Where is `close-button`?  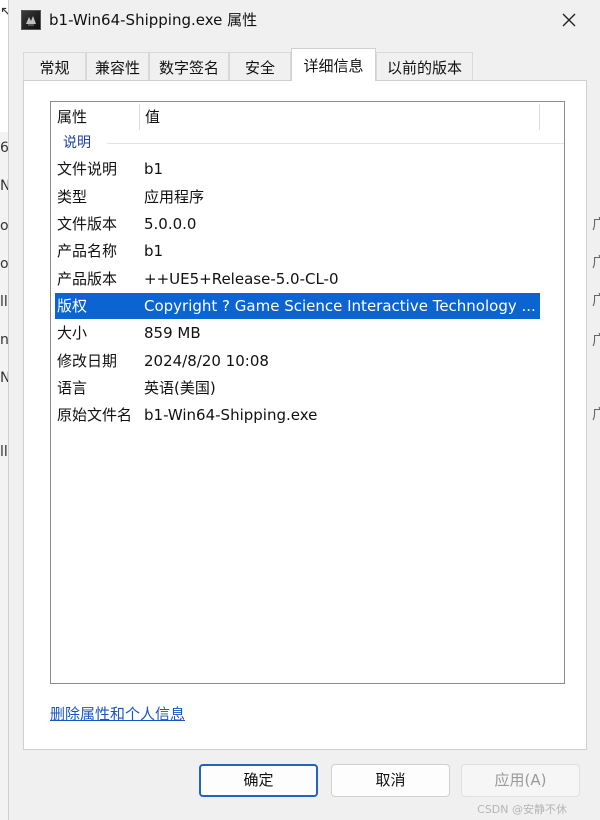 close-button is located at coordinates (569, 20).